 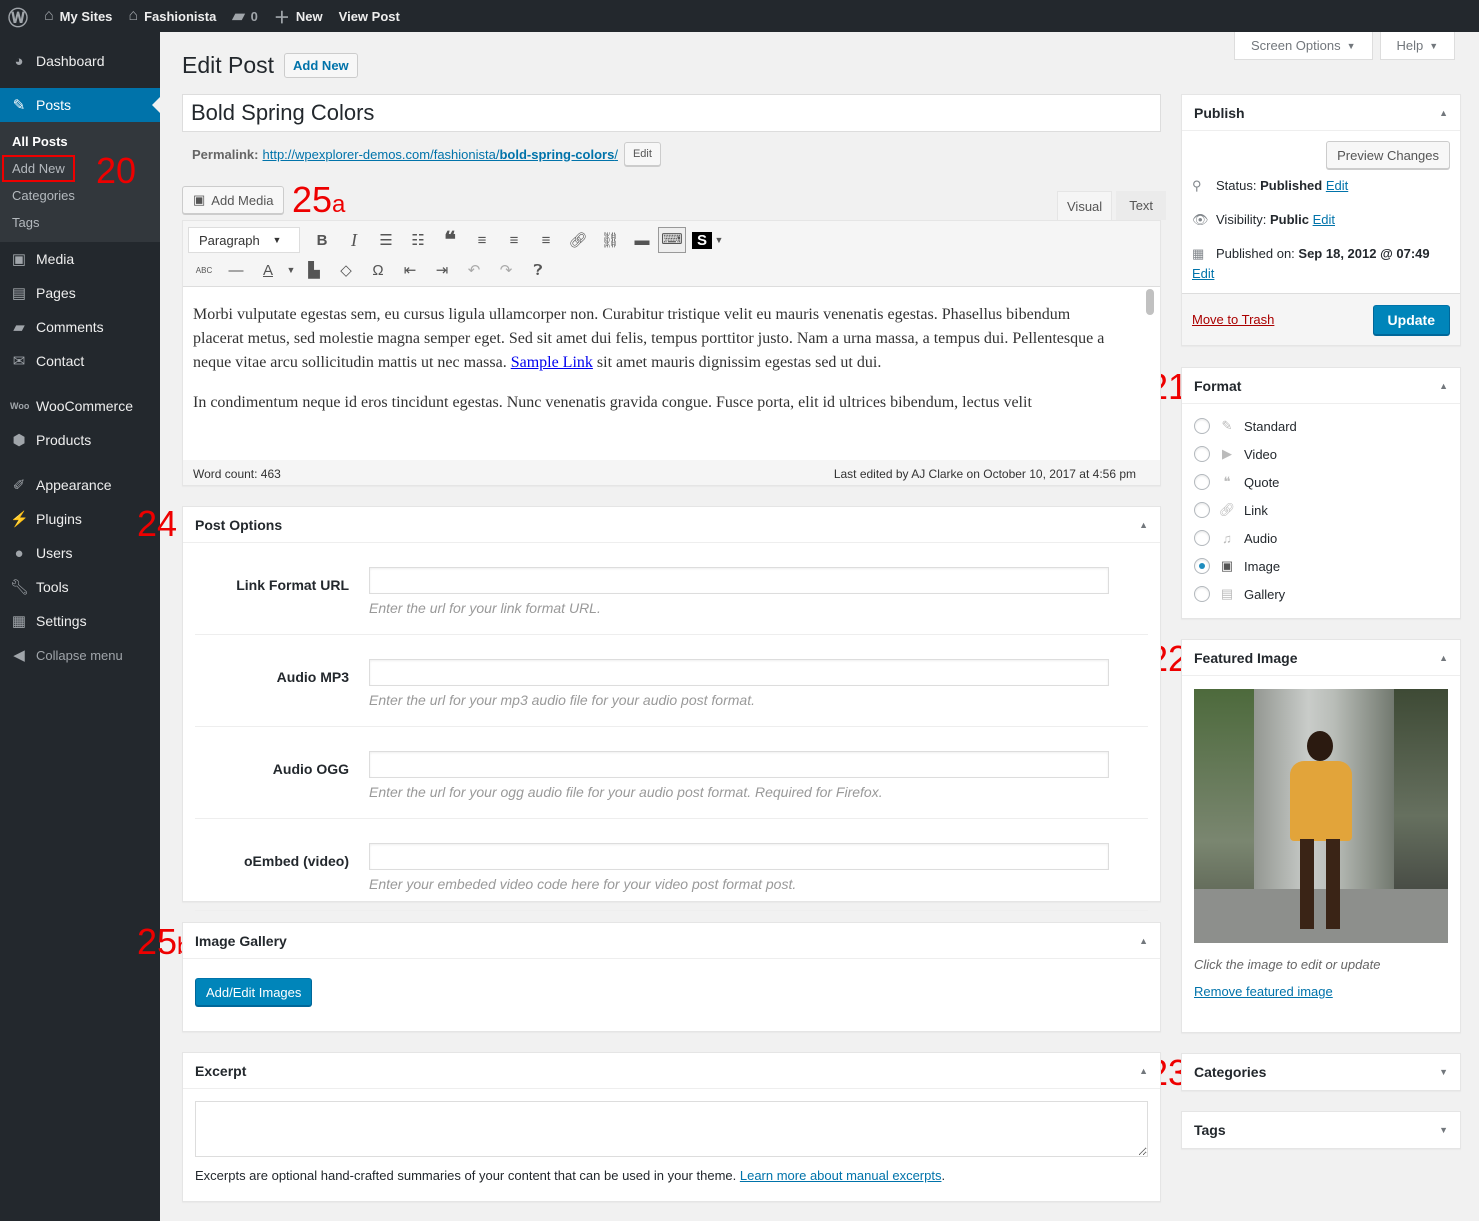 What do you see at coordinates (80, 553) in the screenshot?
I see `sidebar-item-users: ● Users` at bounding box center [80, 553].